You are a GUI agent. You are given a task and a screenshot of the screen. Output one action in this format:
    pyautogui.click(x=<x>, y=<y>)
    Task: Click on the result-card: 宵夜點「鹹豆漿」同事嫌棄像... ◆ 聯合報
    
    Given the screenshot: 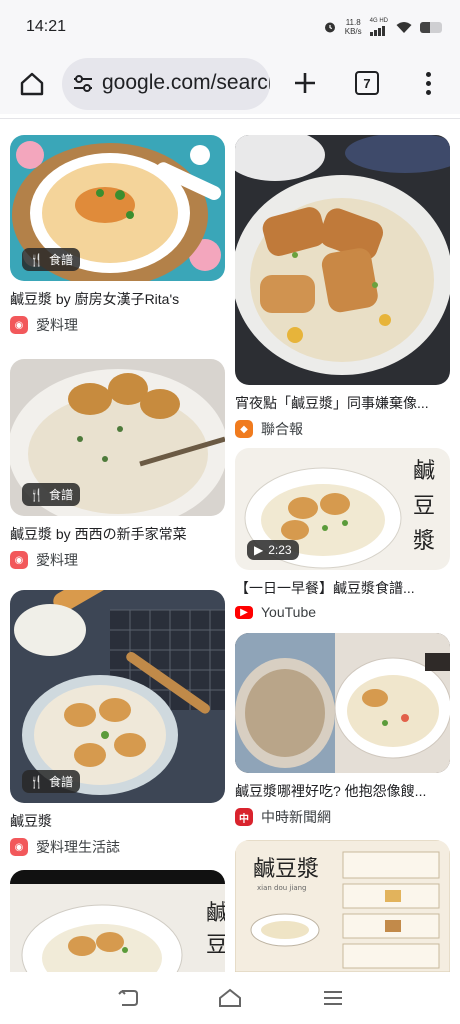 What is the action you would take?
    pyautogui.click(x=342, y=287)
    